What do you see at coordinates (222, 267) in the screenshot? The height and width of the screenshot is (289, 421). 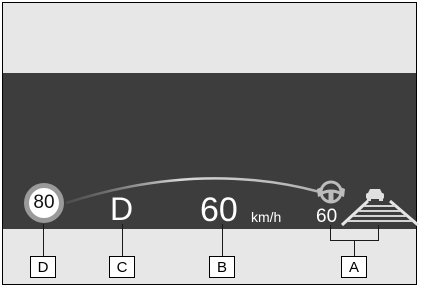 I see `callout-label-b: B` at bounding box center [222, 267].